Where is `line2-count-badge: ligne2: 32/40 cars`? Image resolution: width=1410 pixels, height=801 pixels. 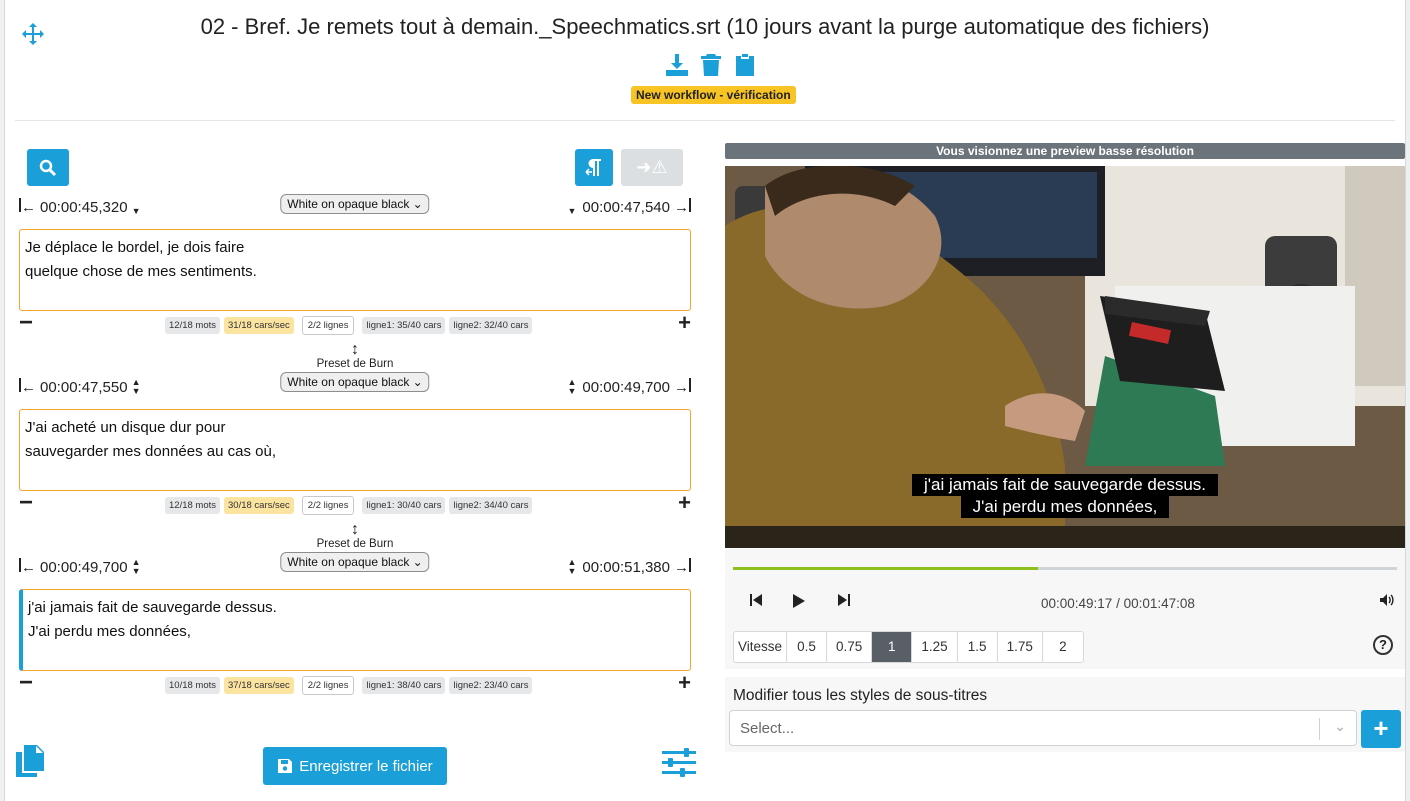 line2-count-badge: ligne2: 32/40 cars is located at coordinates (491, 325).